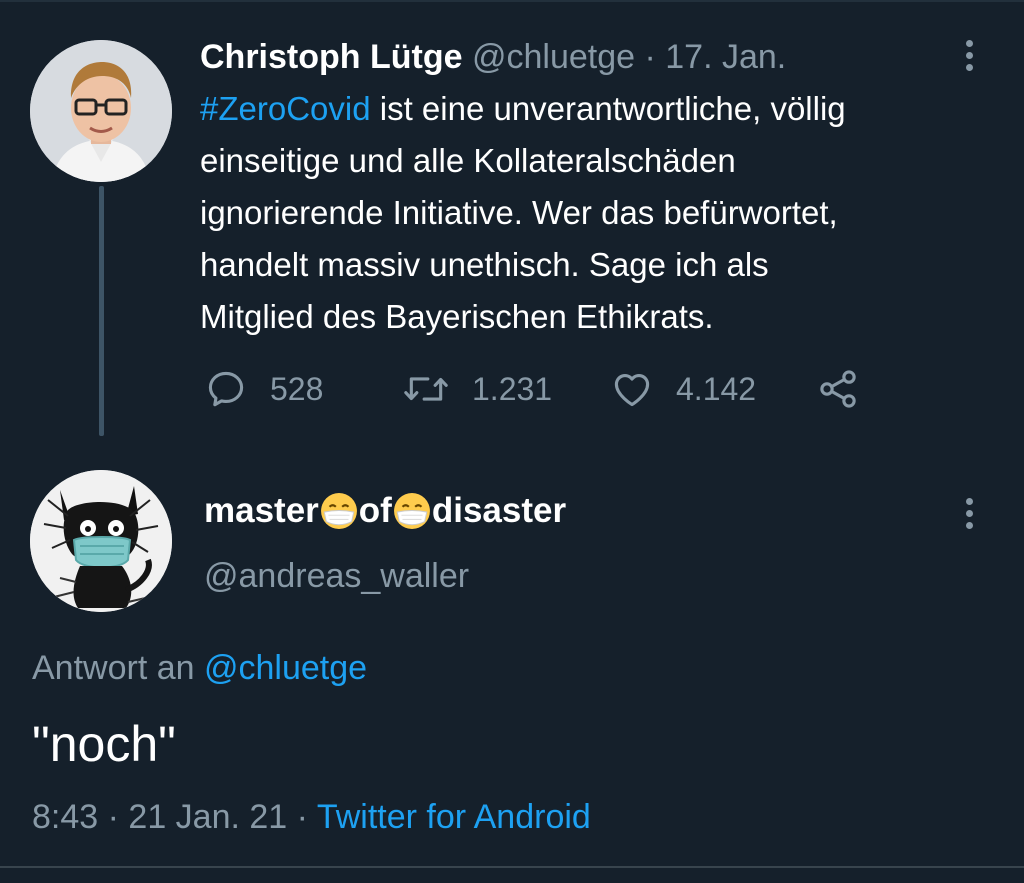 Image resolution: width=1024 pixels, height=883 pixels. Describe the element at coordinates (226, 389) in the screenshot. I see `reply-icon` at that location.